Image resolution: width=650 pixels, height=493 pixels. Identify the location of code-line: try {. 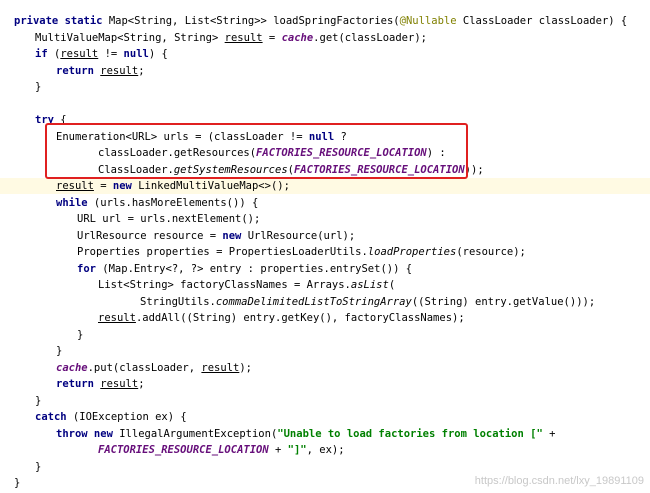
(325, 120).